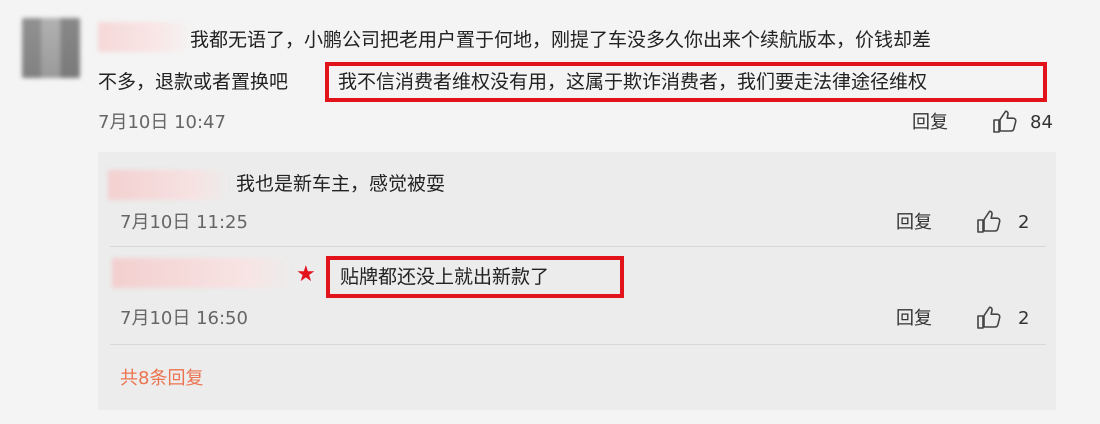 The width and height of the screenshot is (1100, 424). I want to click on comment-text-line1: 我都无语了，小鹏公司把老用户置于何地，刚提了车没多久你出来个续航版本，价钱却差, so click(561, 40).